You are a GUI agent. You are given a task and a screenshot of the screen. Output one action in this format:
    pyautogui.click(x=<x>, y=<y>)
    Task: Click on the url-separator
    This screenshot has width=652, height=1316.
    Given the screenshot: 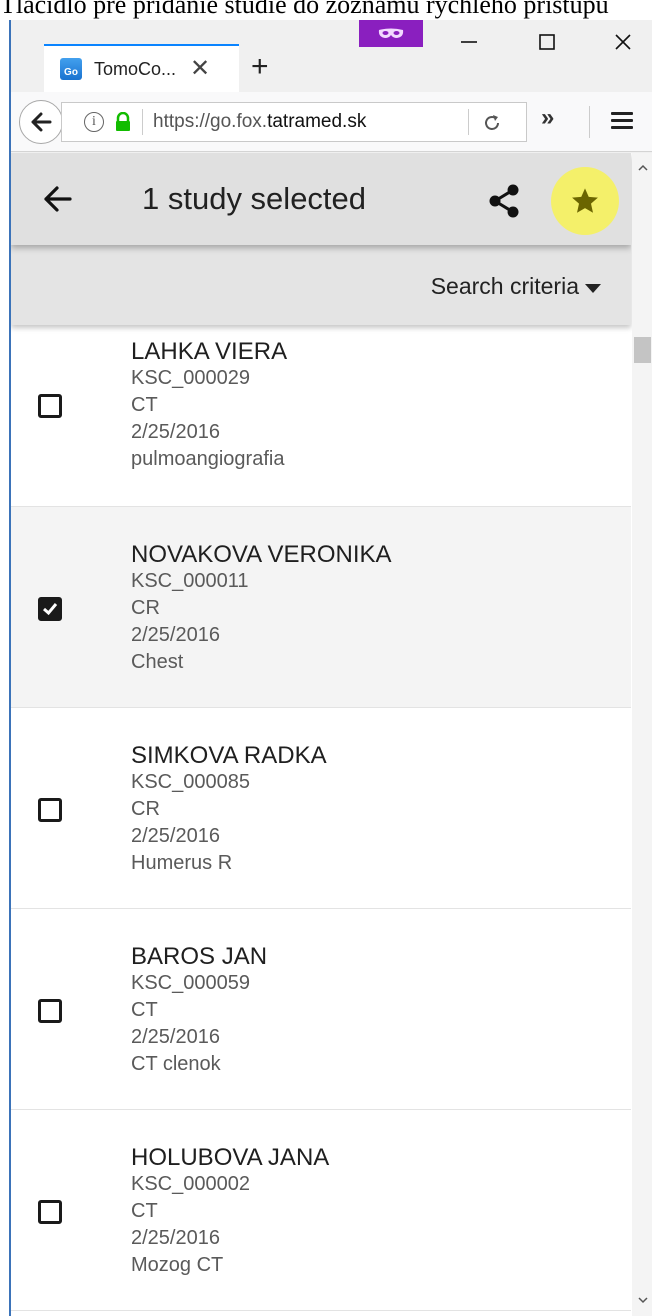 What is the action you would take?
    pyautogui.click(x=142, y=122)
    